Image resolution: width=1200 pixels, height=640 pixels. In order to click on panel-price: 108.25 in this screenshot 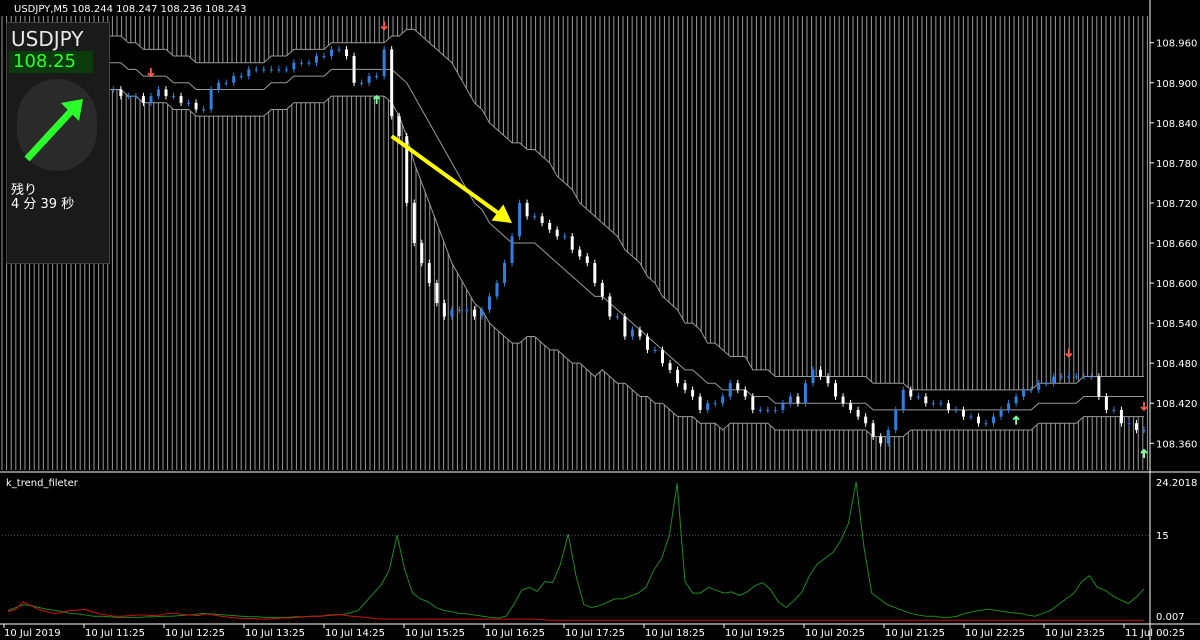, I will do `click(51, 62)`.